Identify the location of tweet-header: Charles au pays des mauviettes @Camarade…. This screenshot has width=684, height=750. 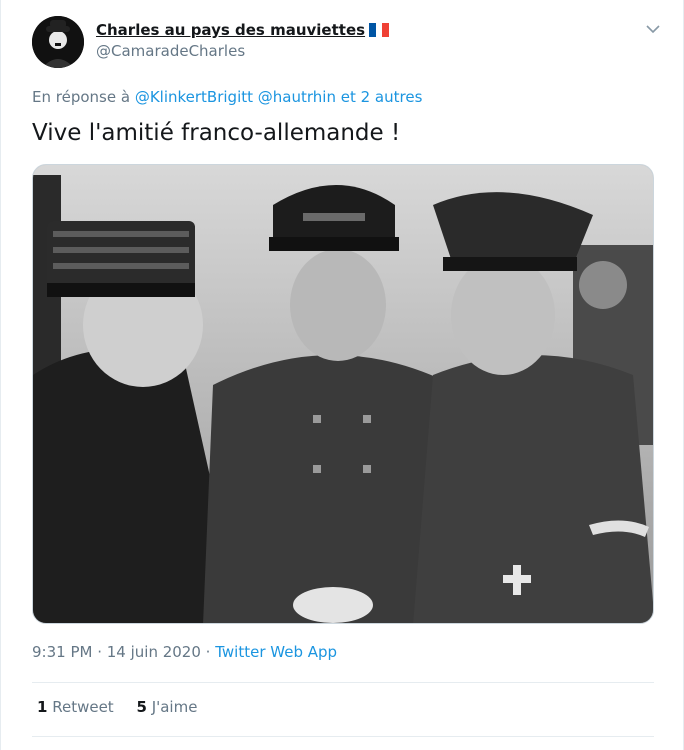
(347, 44).